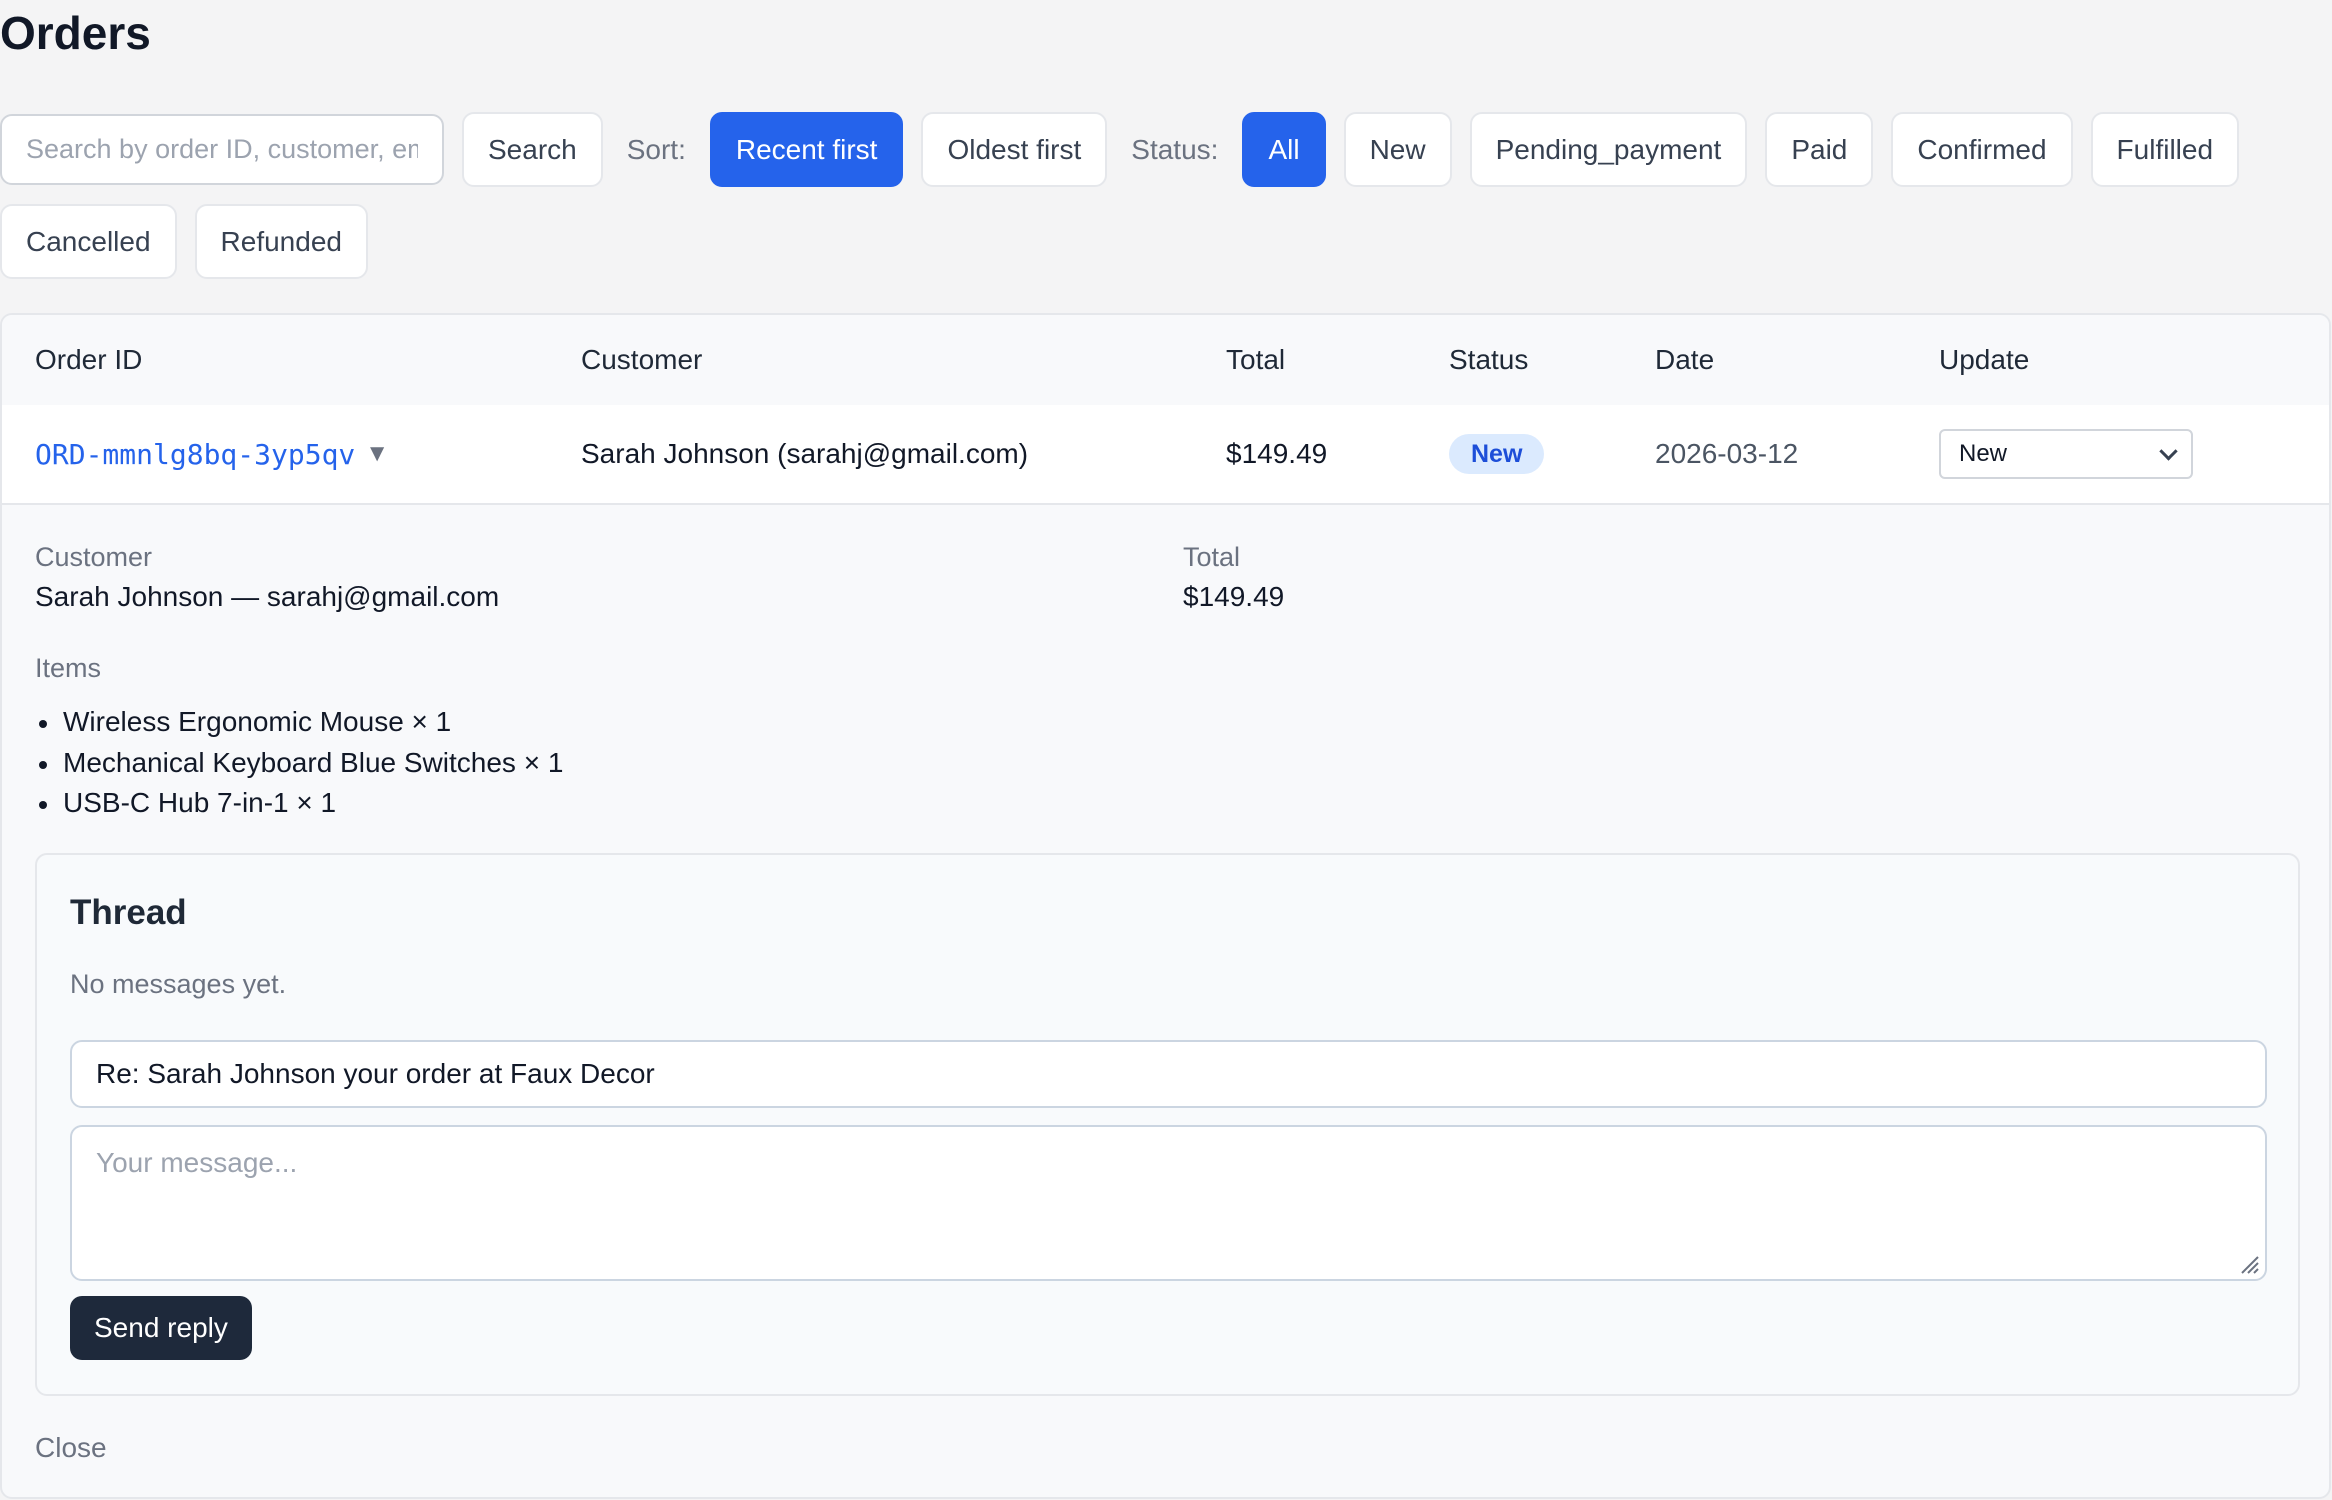 The width and height of the screenshot is (2332, 1500). What do you see at coordinates (1277, 453) in the screenshot?
I see `total-cell: $149.49` at bounding box center [1277, 453].